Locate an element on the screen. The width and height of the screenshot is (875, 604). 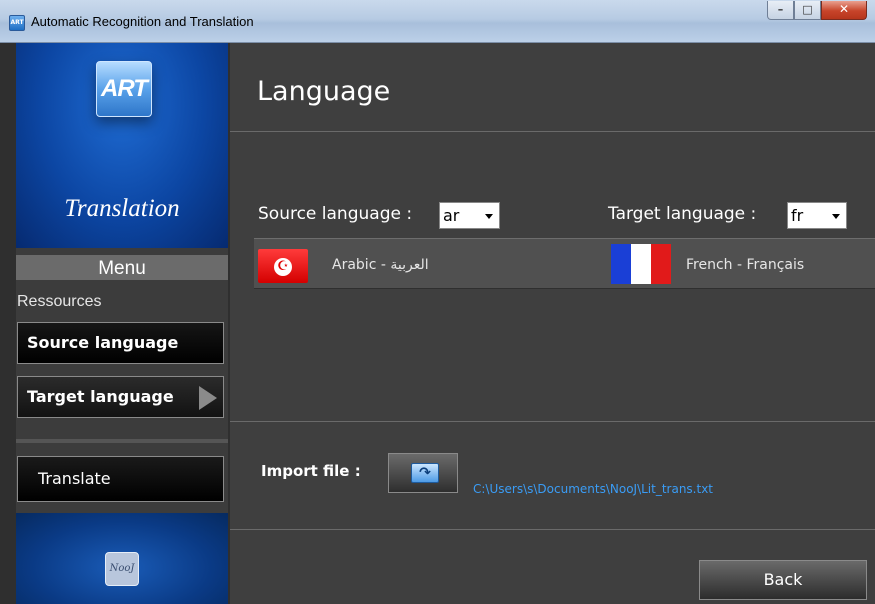
source-language-field-label: Source language : is located at coordinates (335, 214).